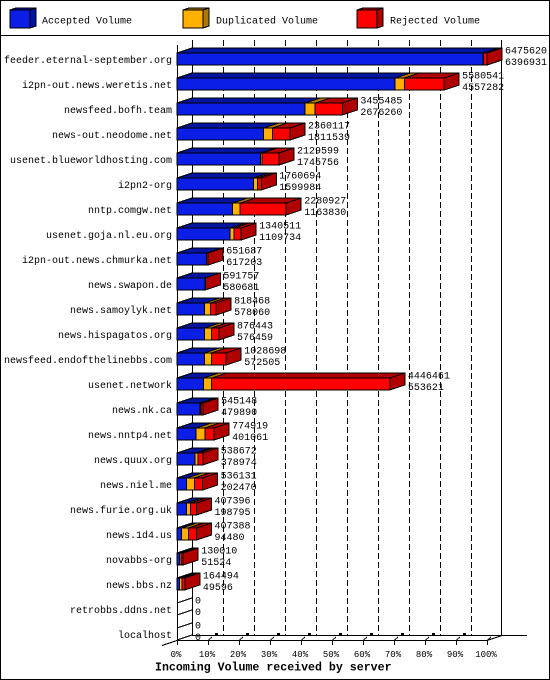 The image size is (550, 680). What do you see at coordinates (176, 655) in the screenshot?
I see `x-tick-label: 0%` at bounding box center [176, 655].